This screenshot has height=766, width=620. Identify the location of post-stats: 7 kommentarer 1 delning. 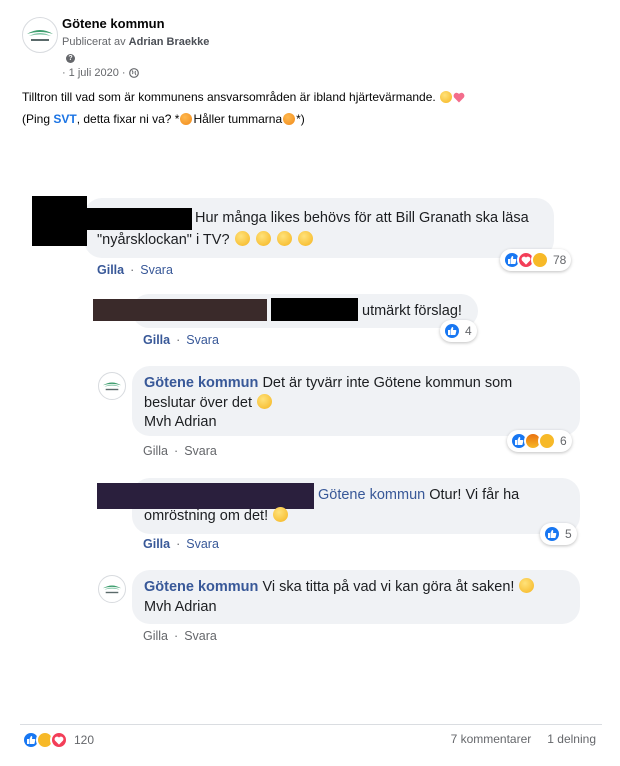
(523, 739).